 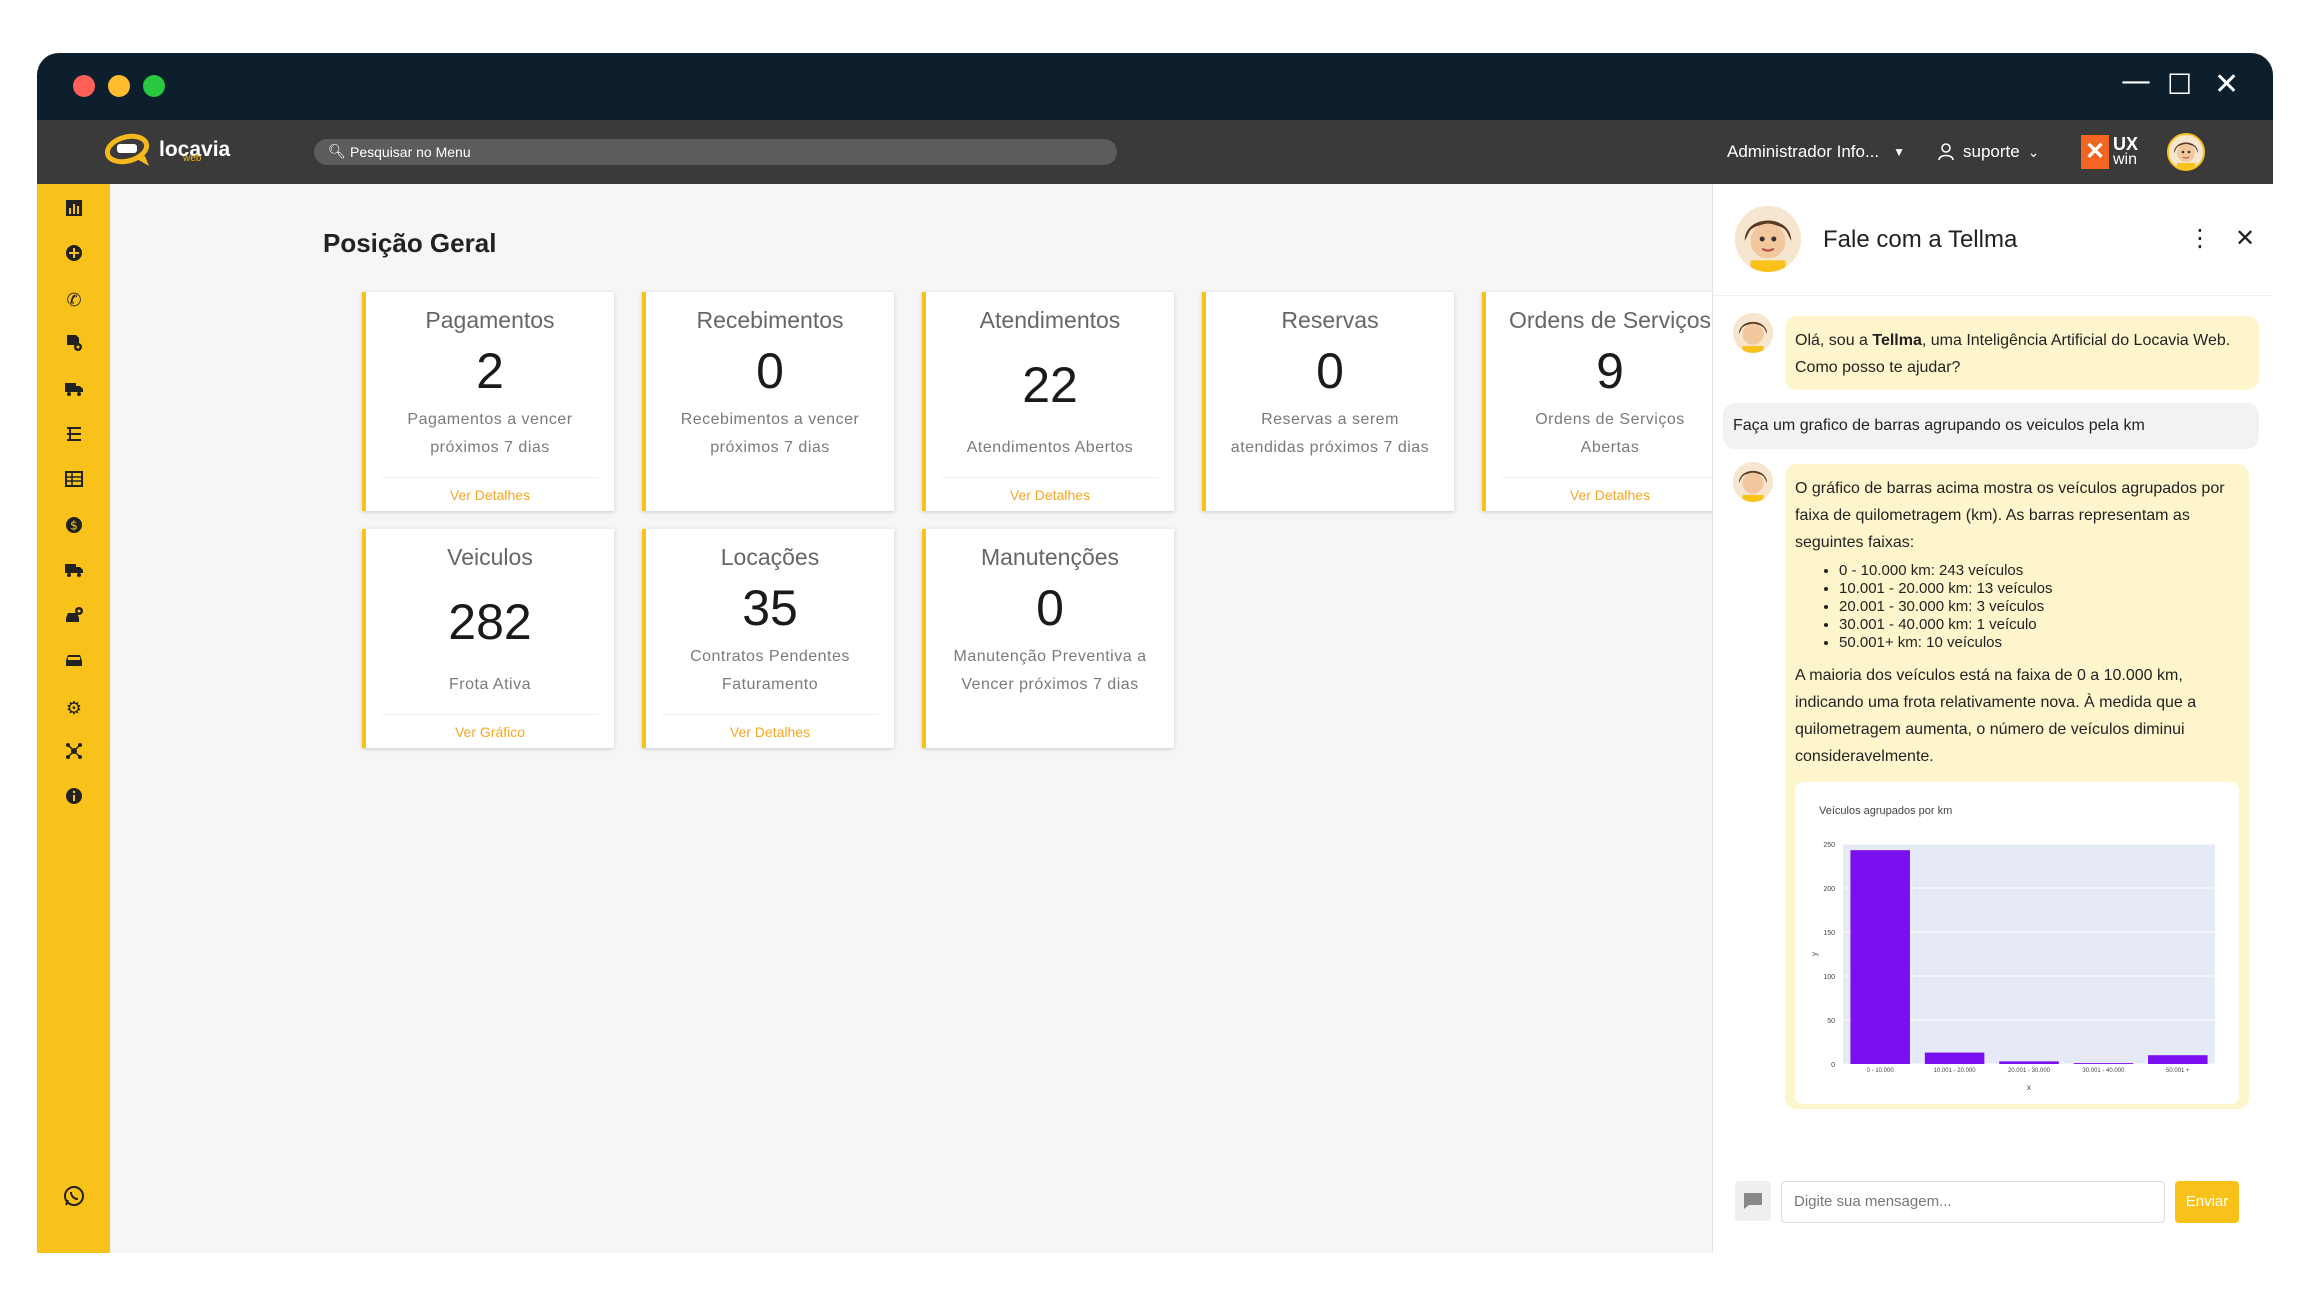 I want to click on user-avatar, so click(x=2186, y=152).